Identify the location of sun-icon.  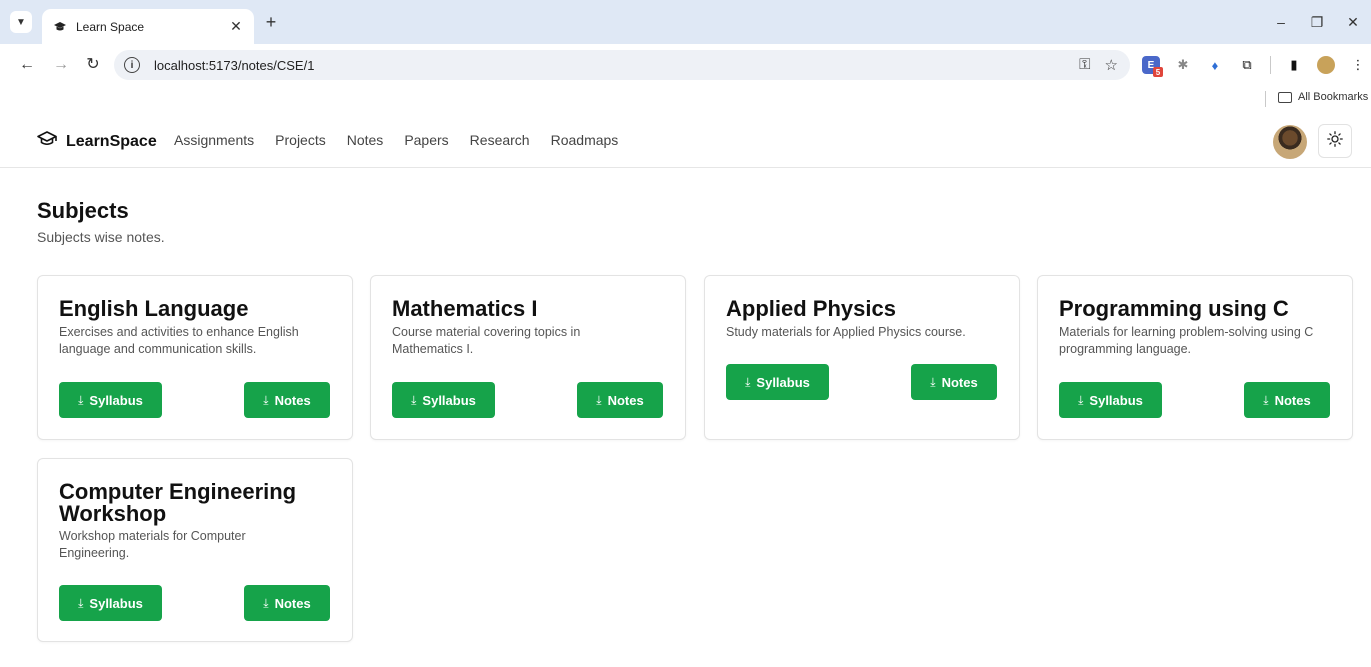
(1335, 141).